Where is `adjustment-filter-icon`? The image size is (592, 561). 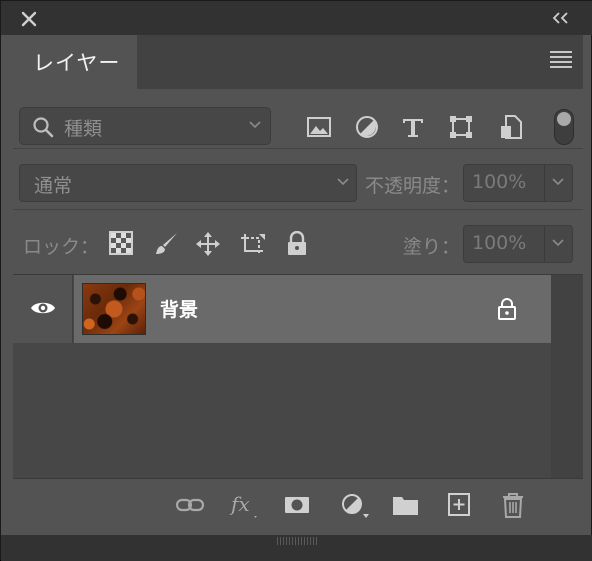
adjustment-filter-icon is located at coordinates (367, 127).